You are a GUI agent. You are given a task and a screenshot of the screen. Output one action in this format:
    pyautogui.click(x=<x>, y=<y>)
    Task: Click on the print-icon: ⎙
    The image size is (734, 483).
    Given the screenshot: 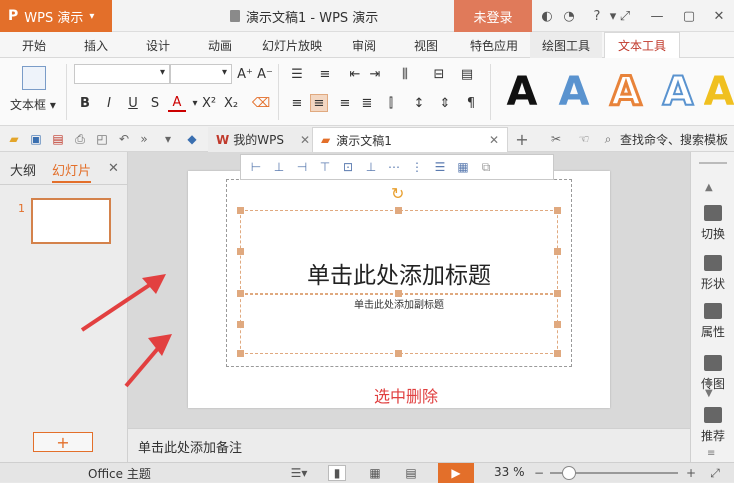 What is the action you would take?
    pyautogui.click(x=80, y=139)
    